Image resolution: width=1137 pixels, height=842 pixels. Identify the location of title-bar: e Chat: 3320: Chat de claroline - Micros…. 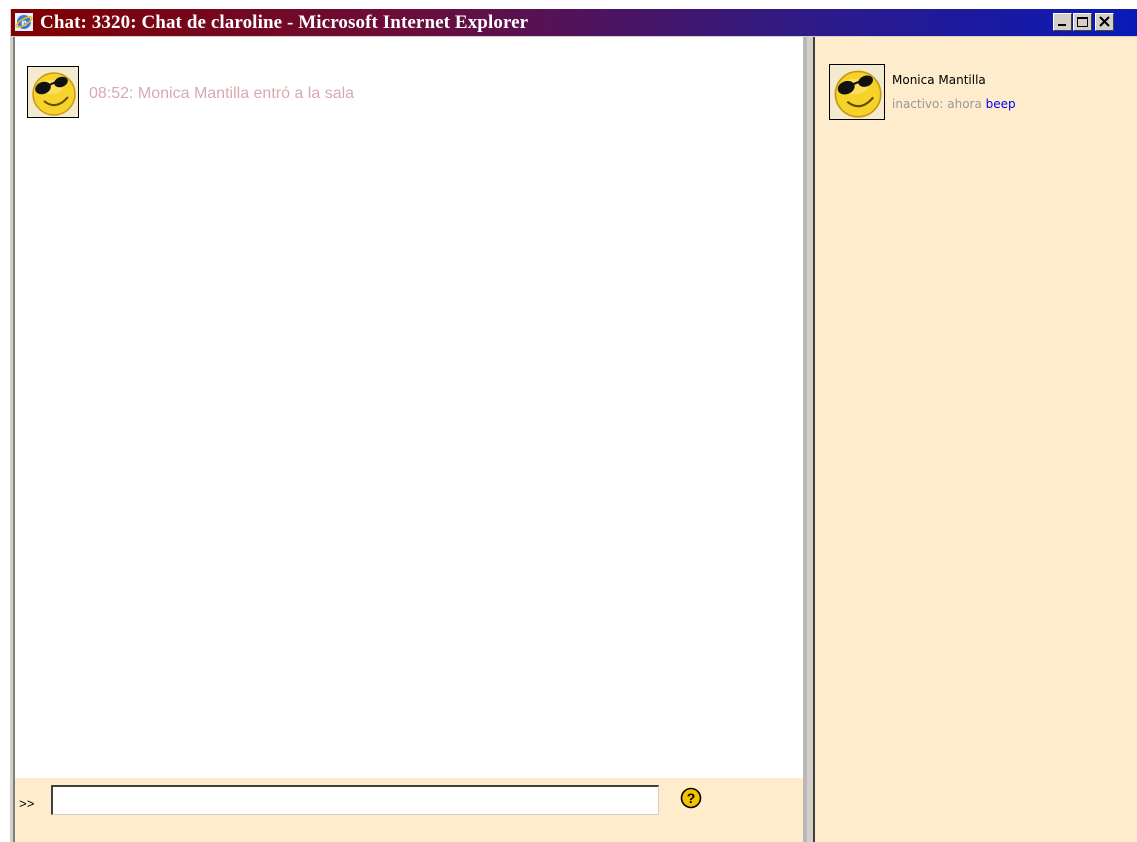
(574, 22).